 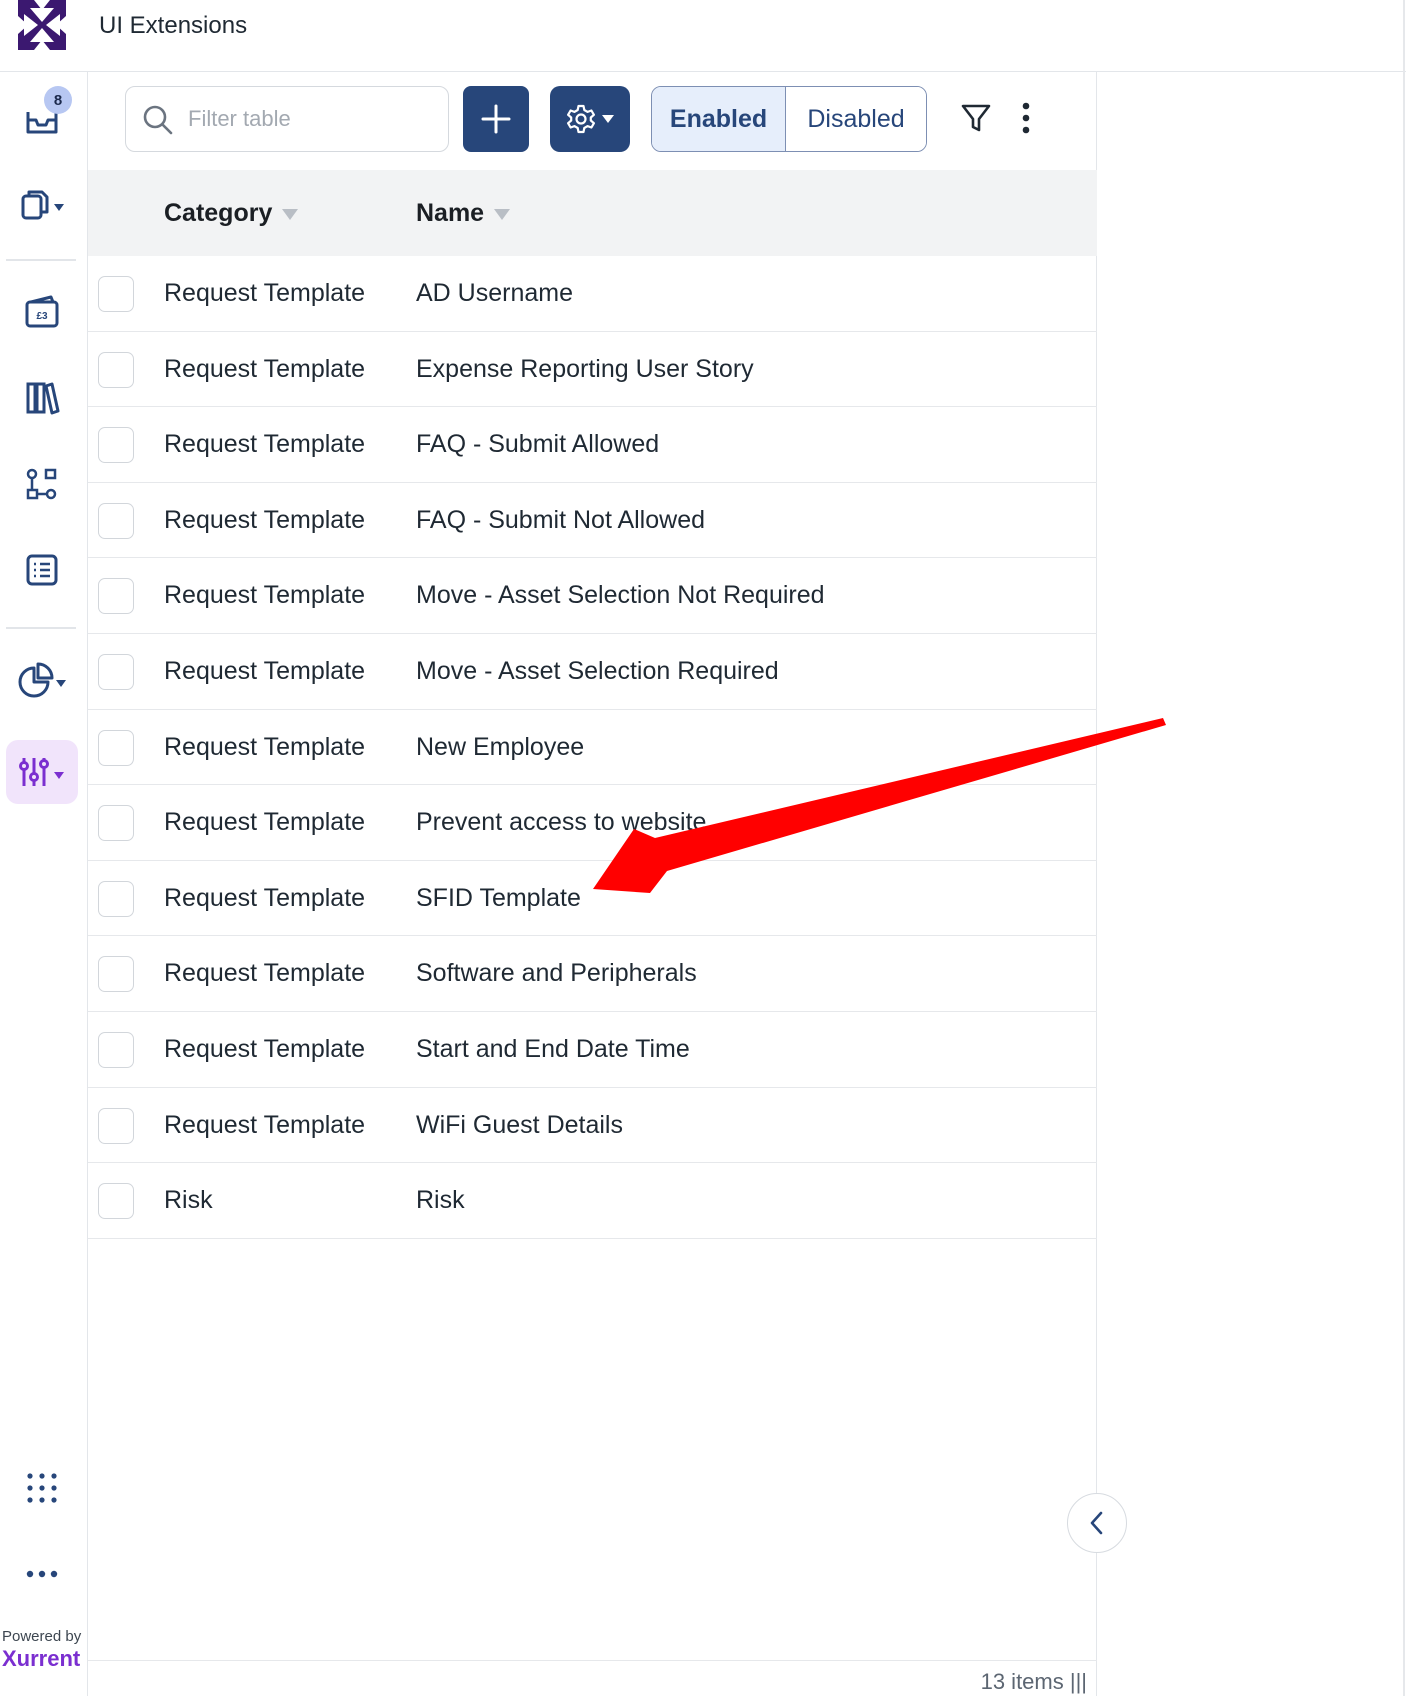 I want to click on nav-inbox: 8, so click(x=42, y=118).